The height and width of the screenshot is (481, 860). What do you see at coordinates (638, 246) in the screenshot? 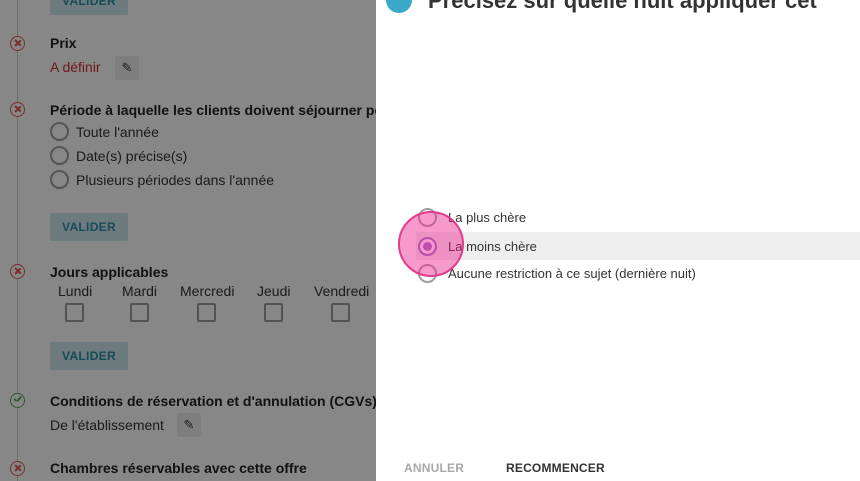
I see `option-moins-chere: La moins chère` at bounding box center [638, 246].